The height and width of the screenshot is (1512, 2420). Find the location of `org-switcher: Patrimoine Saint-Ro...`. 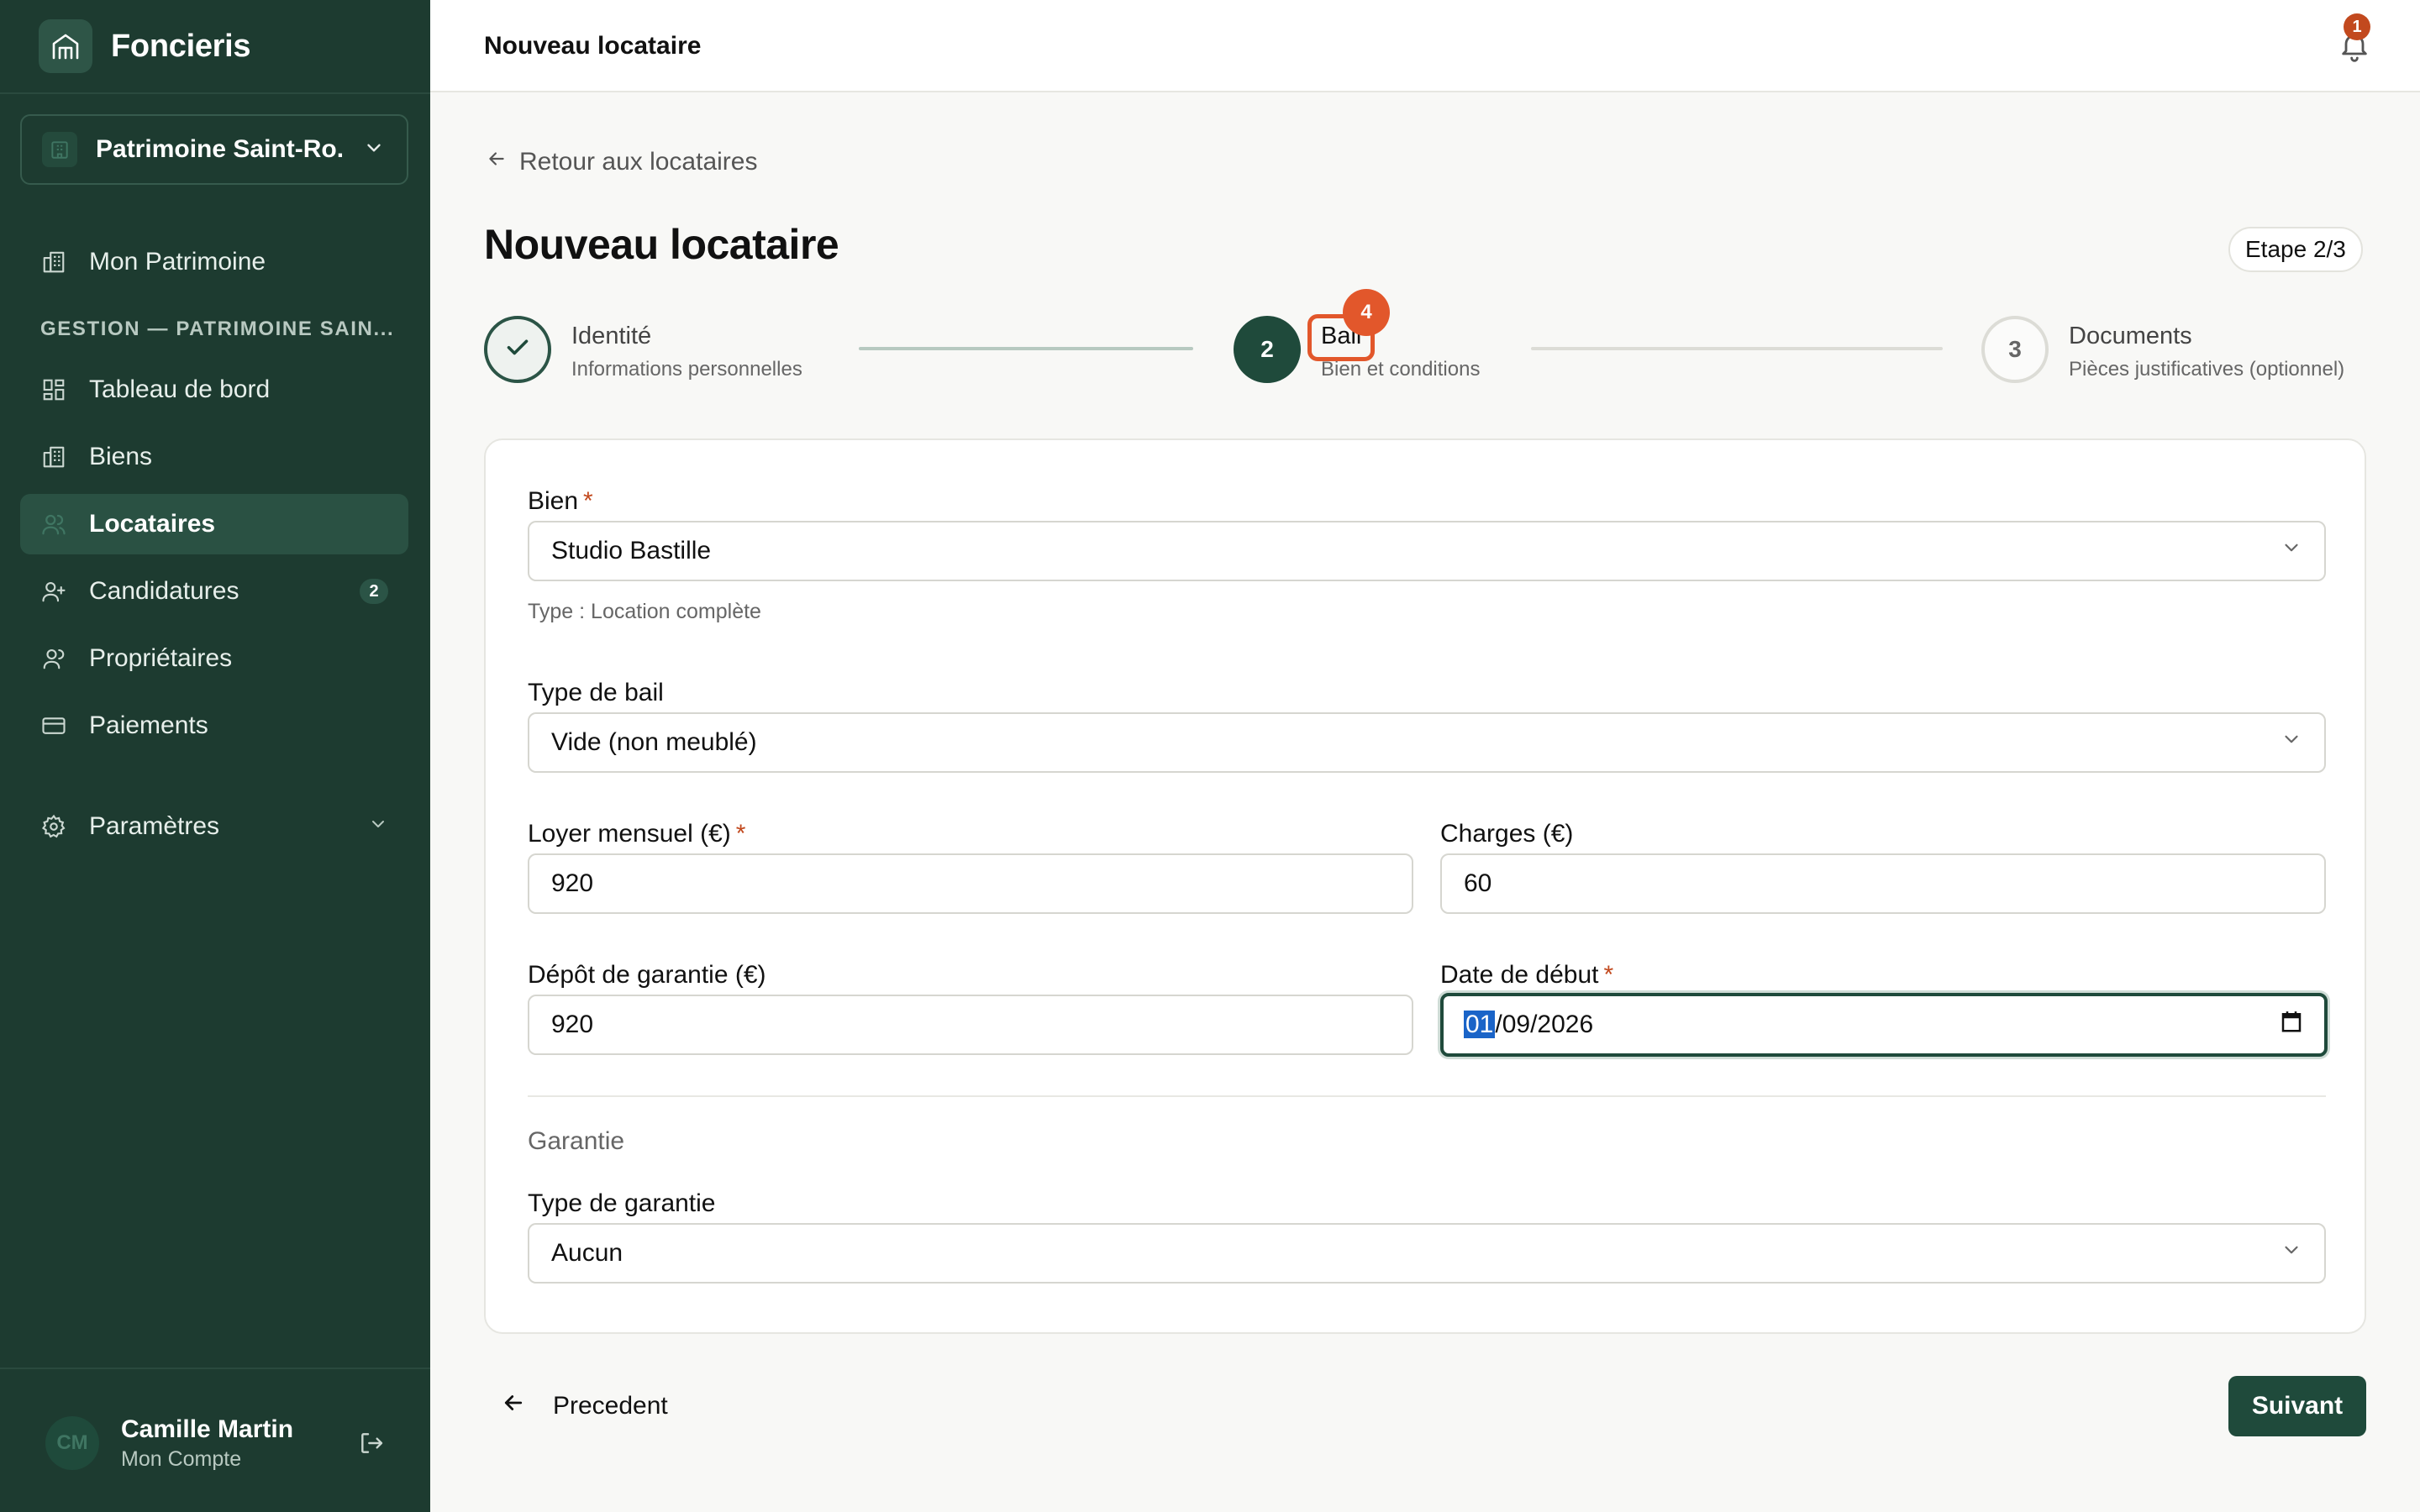

org-switcher: Patrimoine Saint-Ro... is located at coordinates (214, 149).